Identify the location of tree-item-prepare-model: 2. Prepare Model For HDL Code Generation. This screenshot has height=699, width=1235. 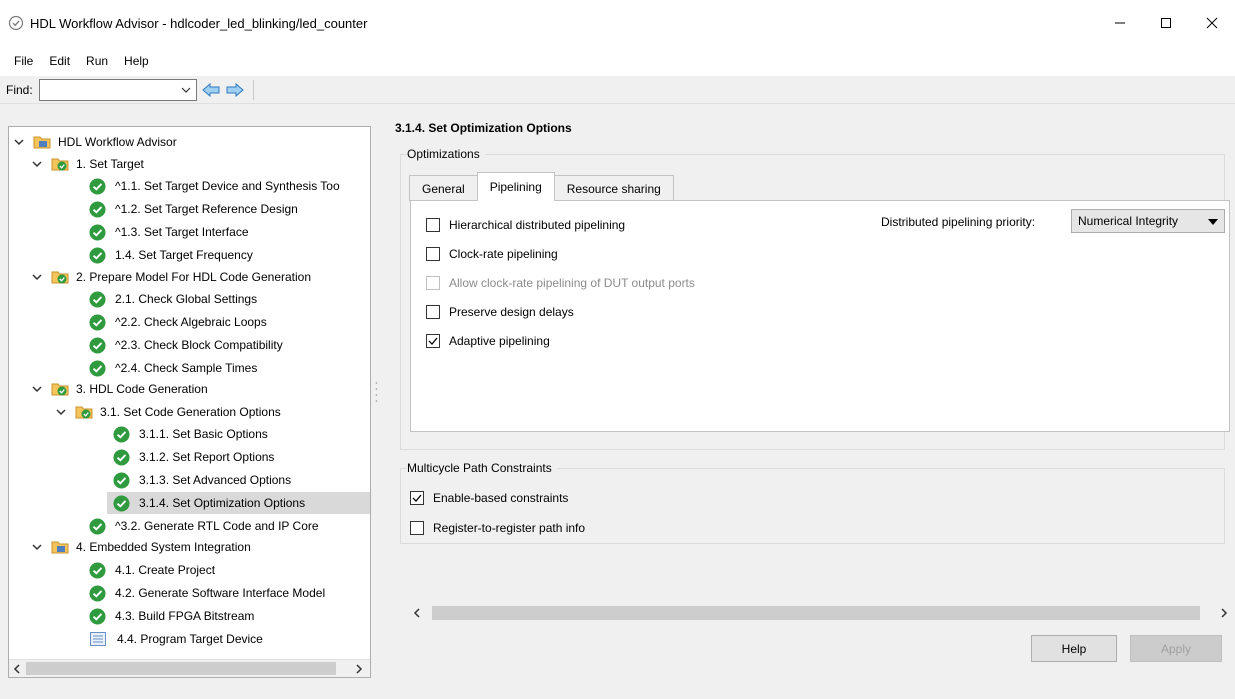
(173, 277).